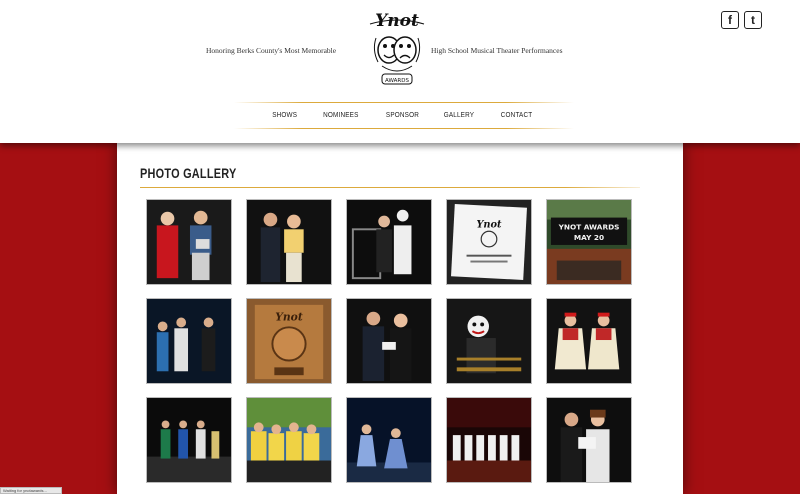 The height and width of the screenshot is (494, 800). I want to click on page-title: PHOTO GALLERY, so click(188, 173).